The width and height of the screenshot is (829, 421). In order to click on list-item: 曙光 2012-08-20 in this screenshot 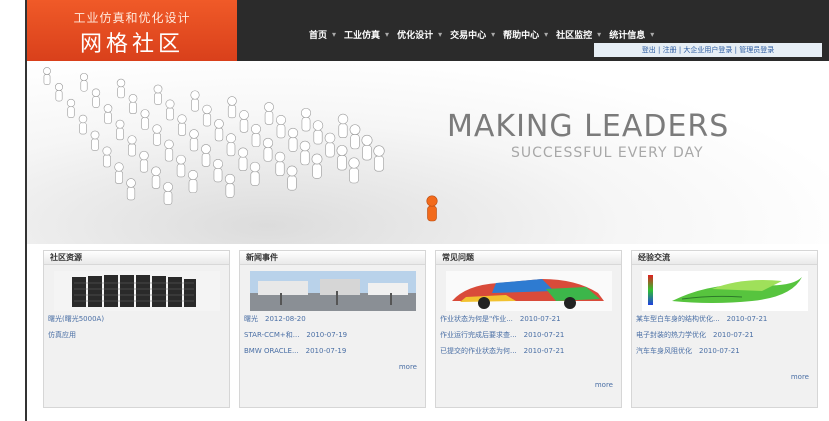, I will do `click(334, 319)`.